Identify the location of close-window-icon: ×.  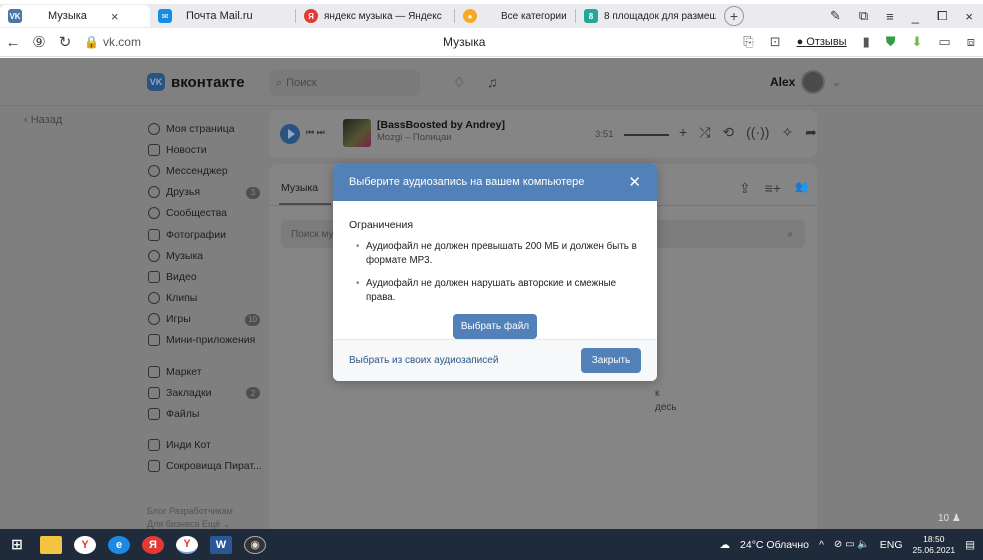
(969, 16).